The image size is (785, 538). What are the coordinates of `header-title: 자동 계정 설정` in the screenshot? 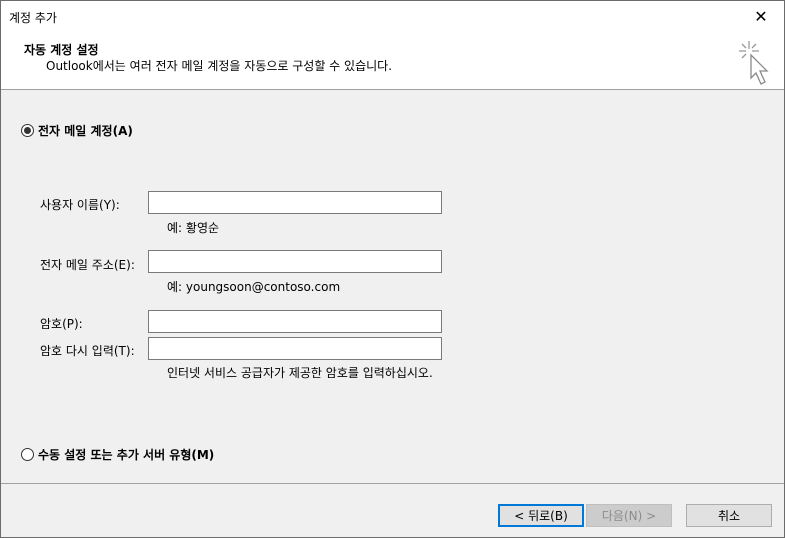 It's located at (61, 50).